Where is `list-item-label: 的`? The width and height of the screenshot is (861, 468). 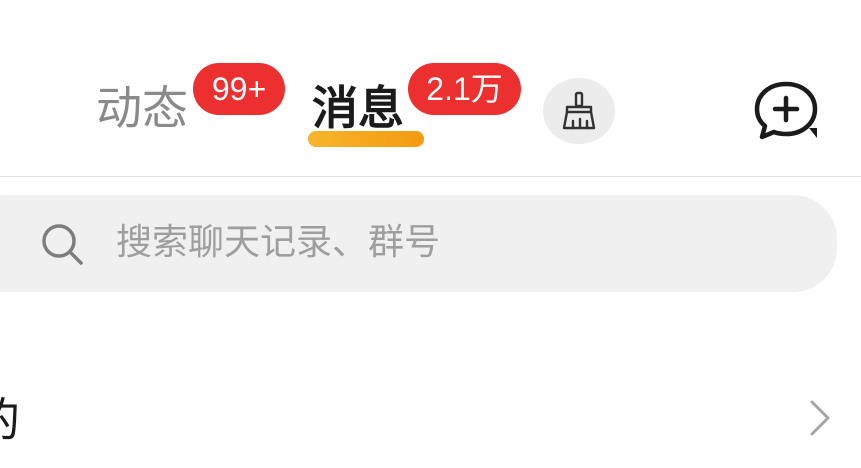 list-item-label: 的 is located at coordinates (10, 420).